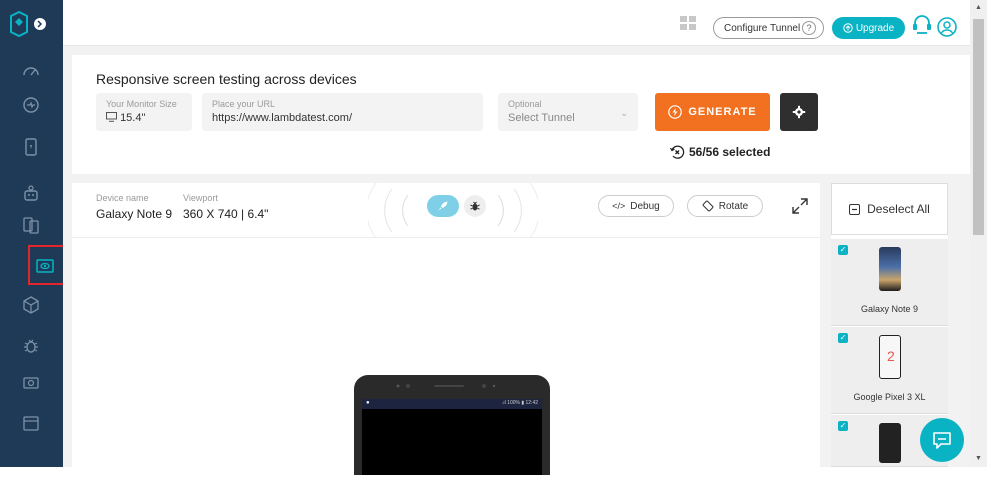 Image resolution: width=1005 pixels, height=484 pixels. I want to click on monitor-size-label: Your Monitor Size, so click(141, 104).